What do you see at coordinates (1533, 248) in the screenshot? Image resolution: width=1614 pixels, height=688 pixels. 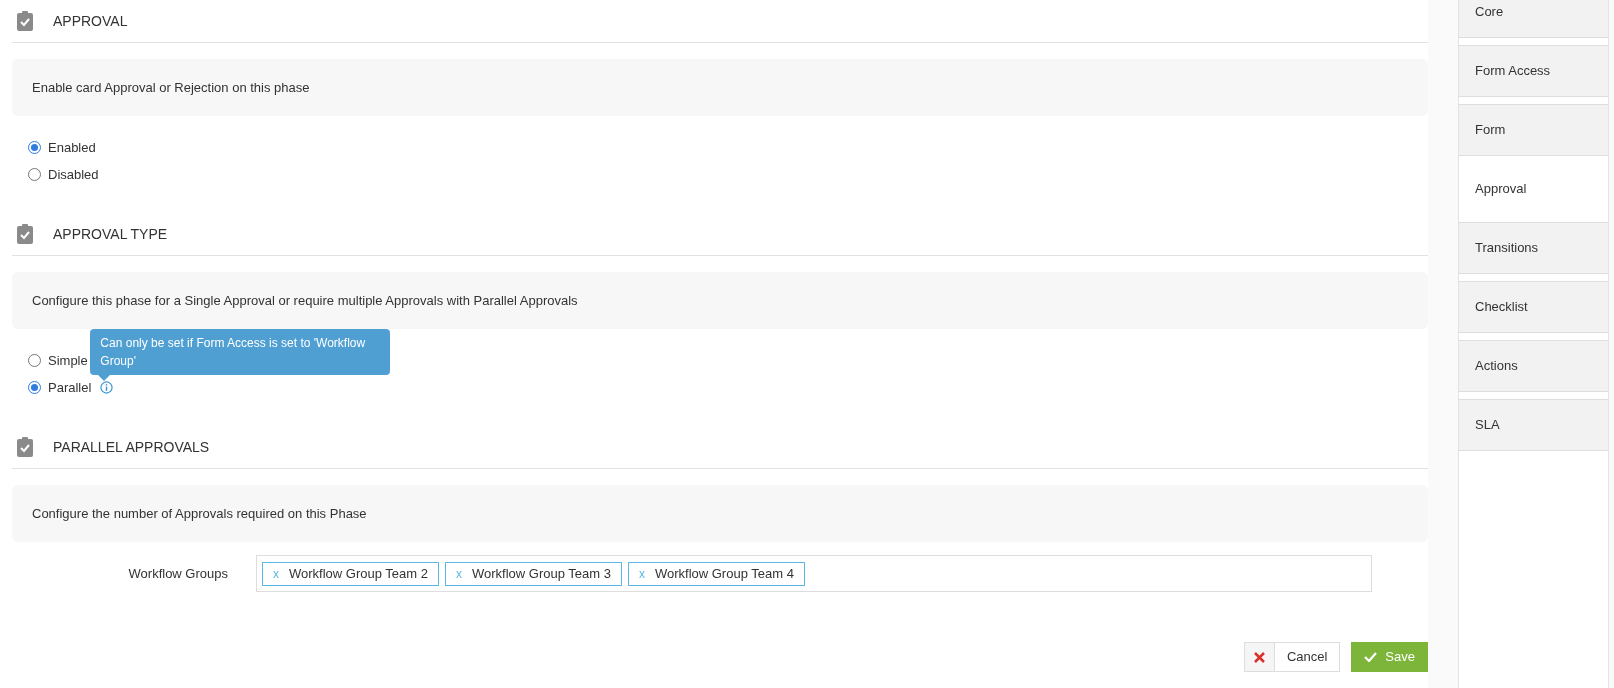 I see `sidebar-tab: Transitions` at bounding box center [1533, 248].